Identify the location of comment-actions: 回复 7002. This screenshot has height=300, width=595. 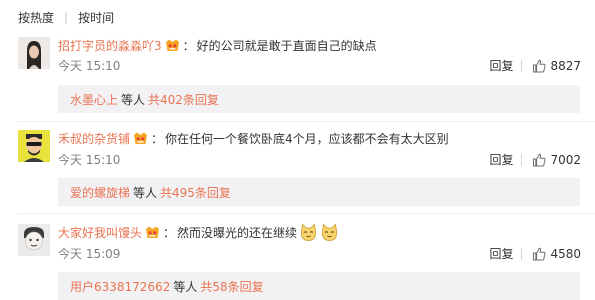
(535, 159).